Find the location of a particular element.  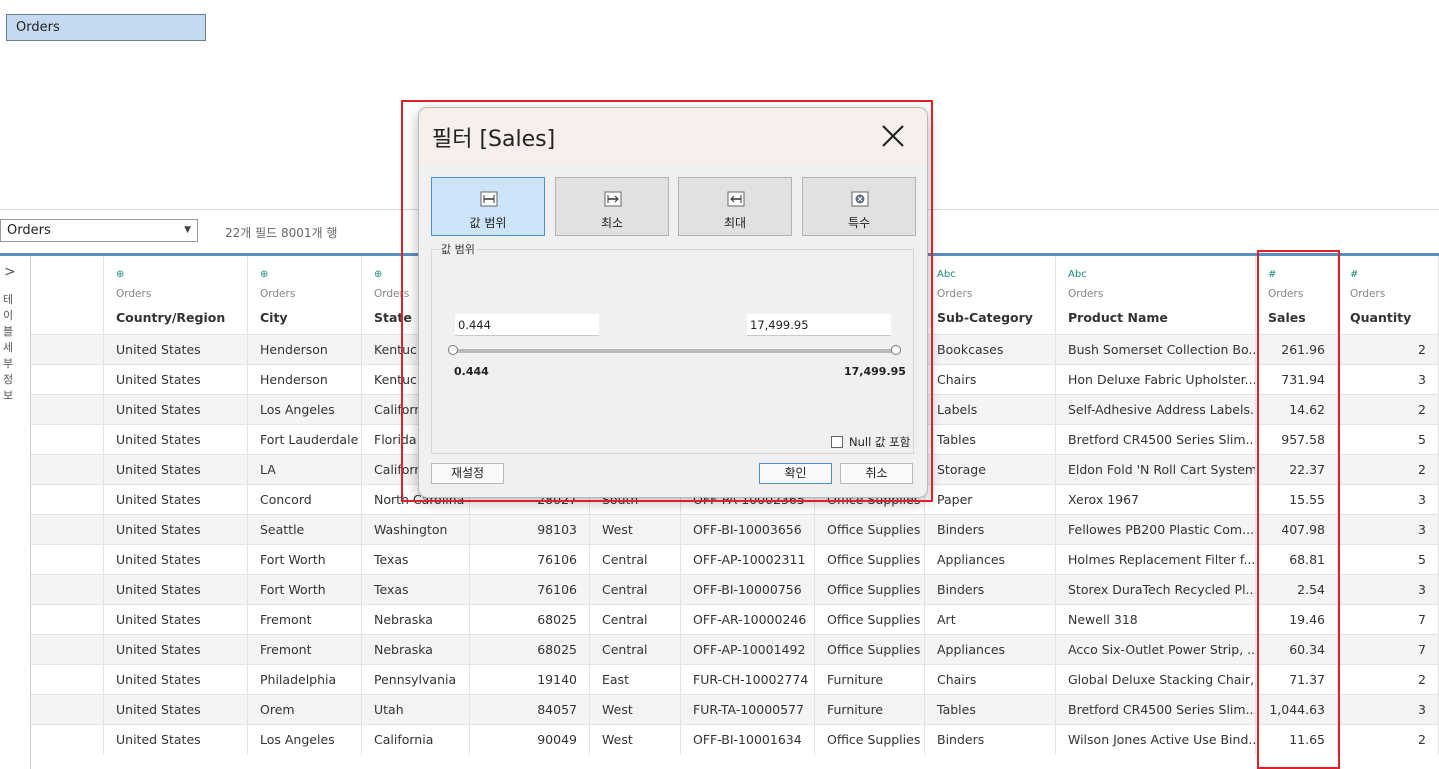

cell-col-6: OFF-BI-10001634 is located at coordinates (748, 740).